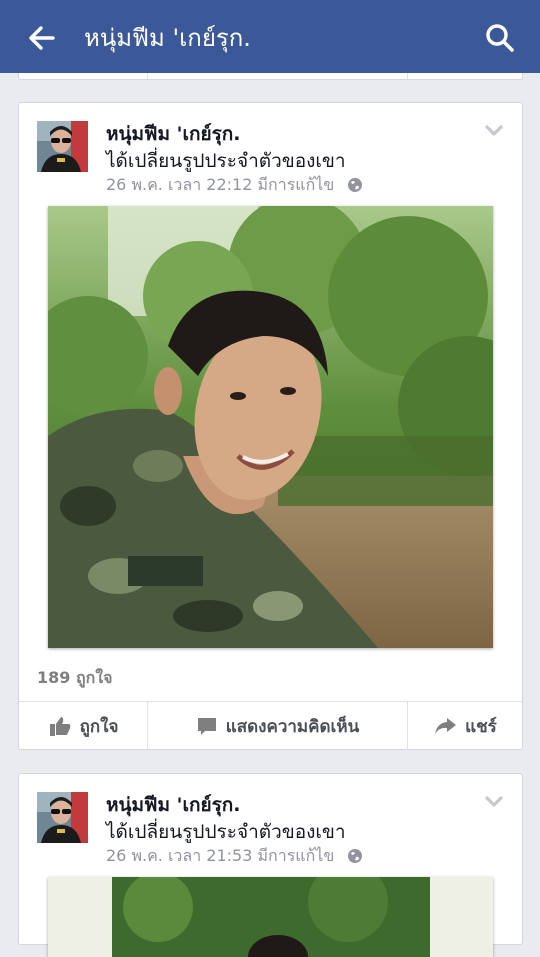 Image resolution: width=540 pixels, height=957 pixels. I want to click on post-timestamp: 26 พ.ค. เวลา 22:12 มีการแก้ไข, so click(220, 184).